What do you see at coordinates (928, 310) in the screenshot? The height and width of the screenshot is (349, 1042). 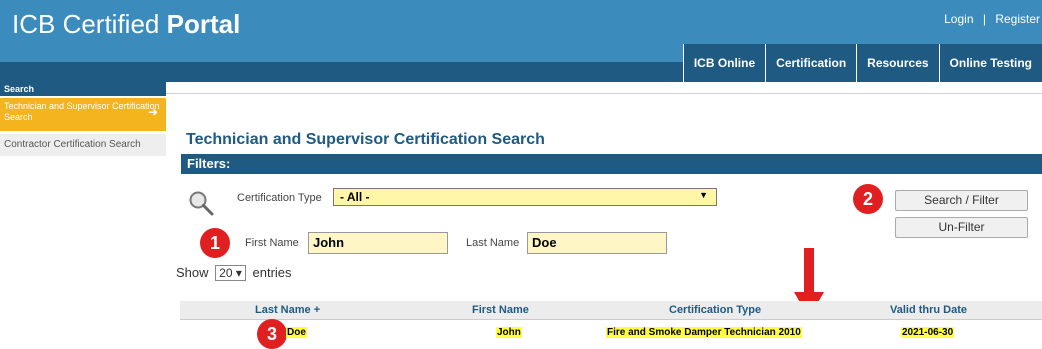 I see `column-header-valid-thru: Valid thru Date` at bounding box center [928, 310].